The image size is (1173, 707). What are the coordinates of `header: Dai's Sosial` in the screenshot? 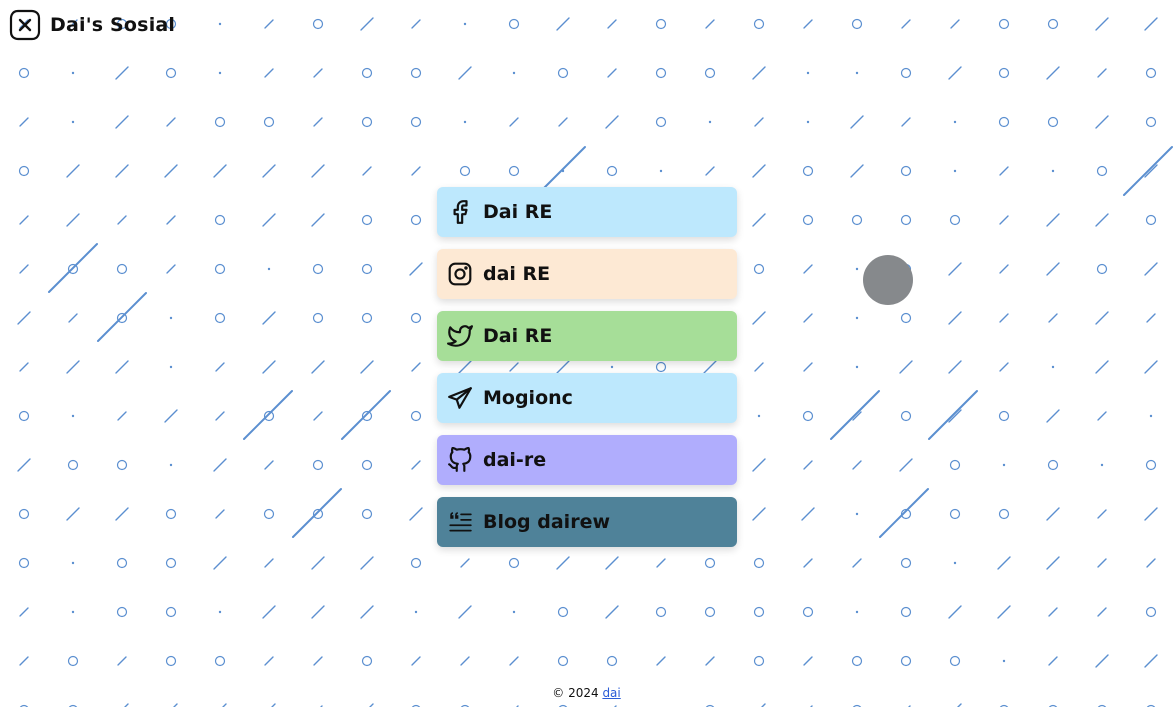 It's located at (91, 25).